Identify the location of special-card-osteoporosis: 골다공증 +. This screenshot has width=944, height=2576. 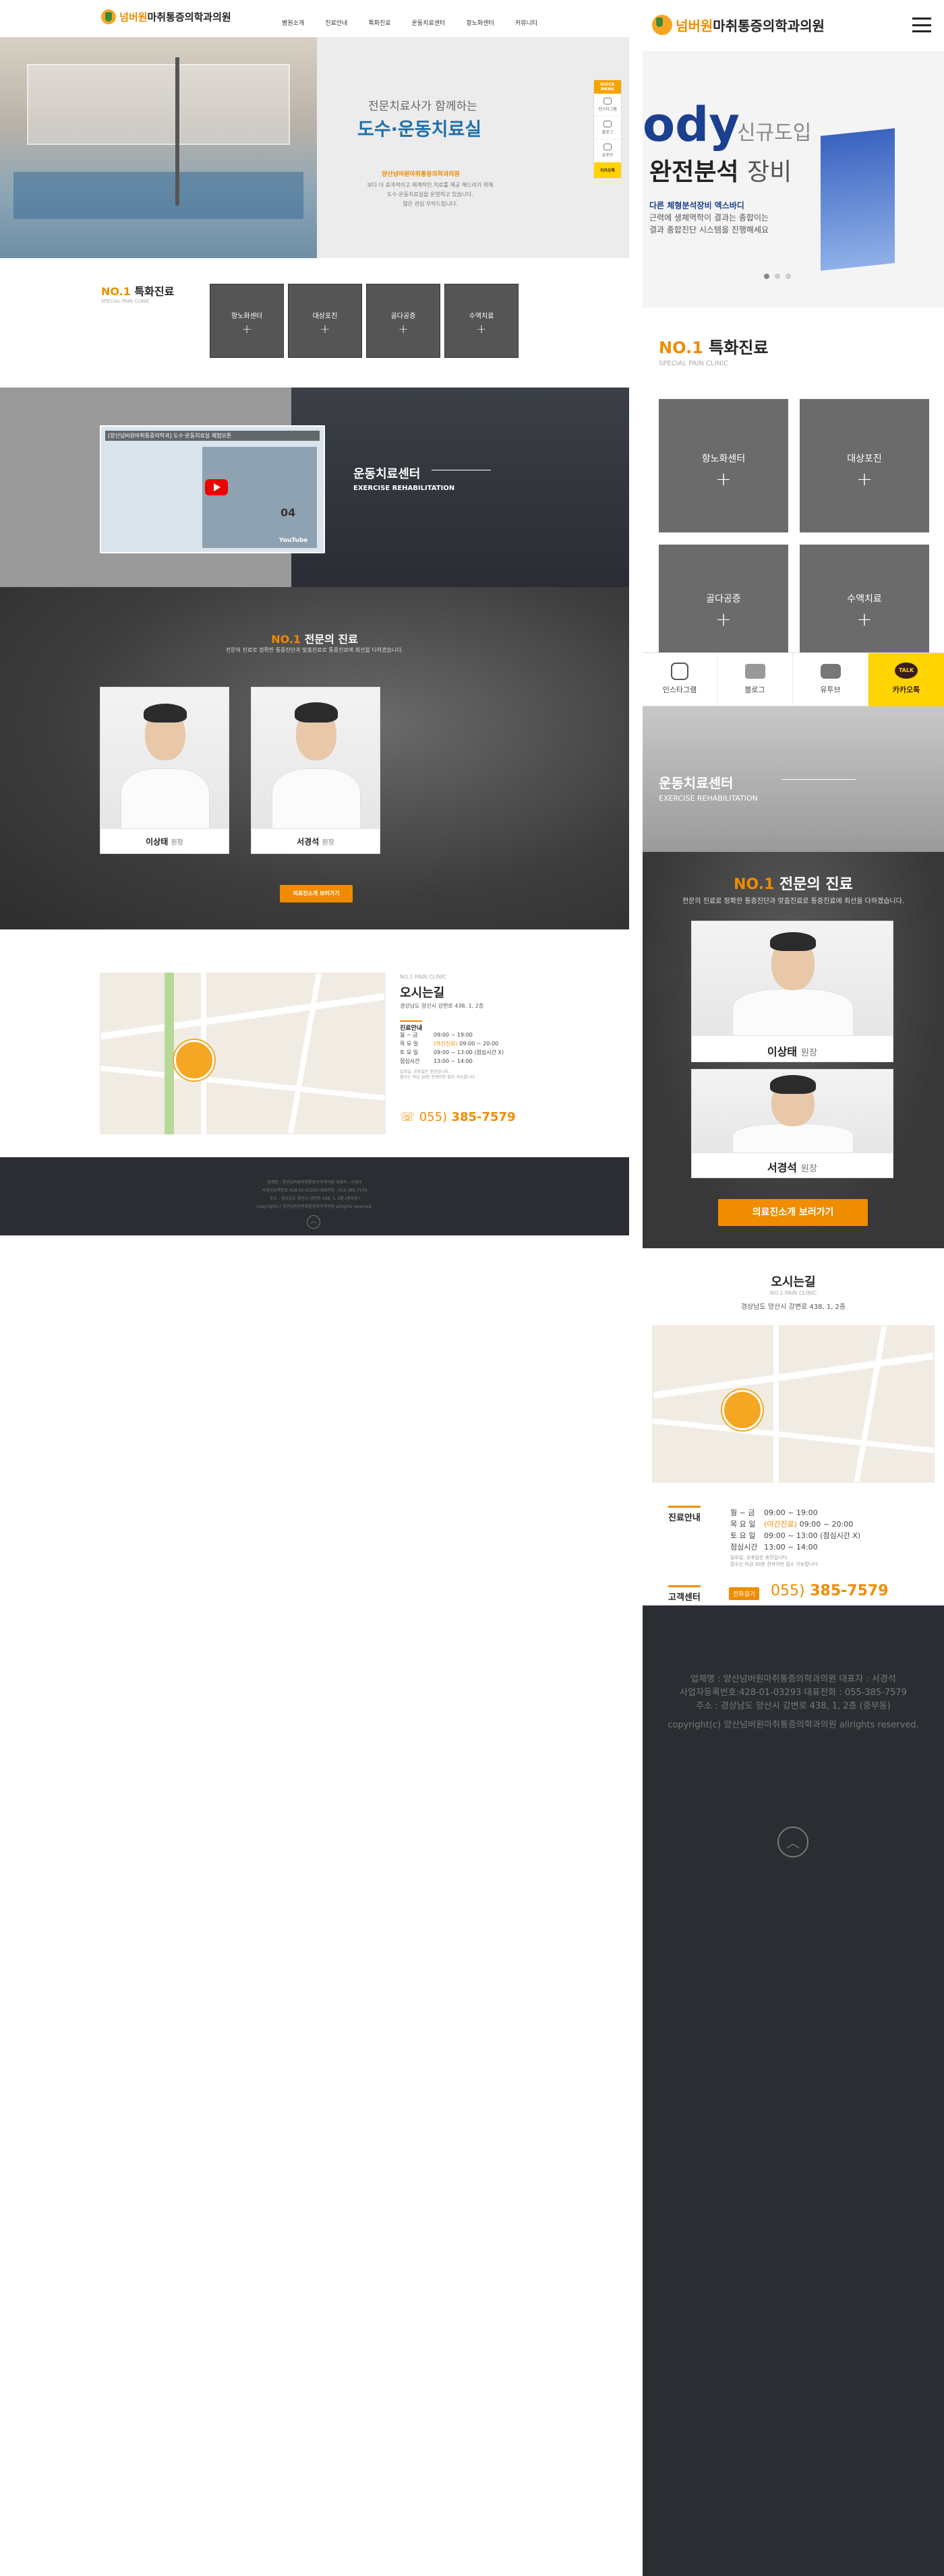
(403, 320).